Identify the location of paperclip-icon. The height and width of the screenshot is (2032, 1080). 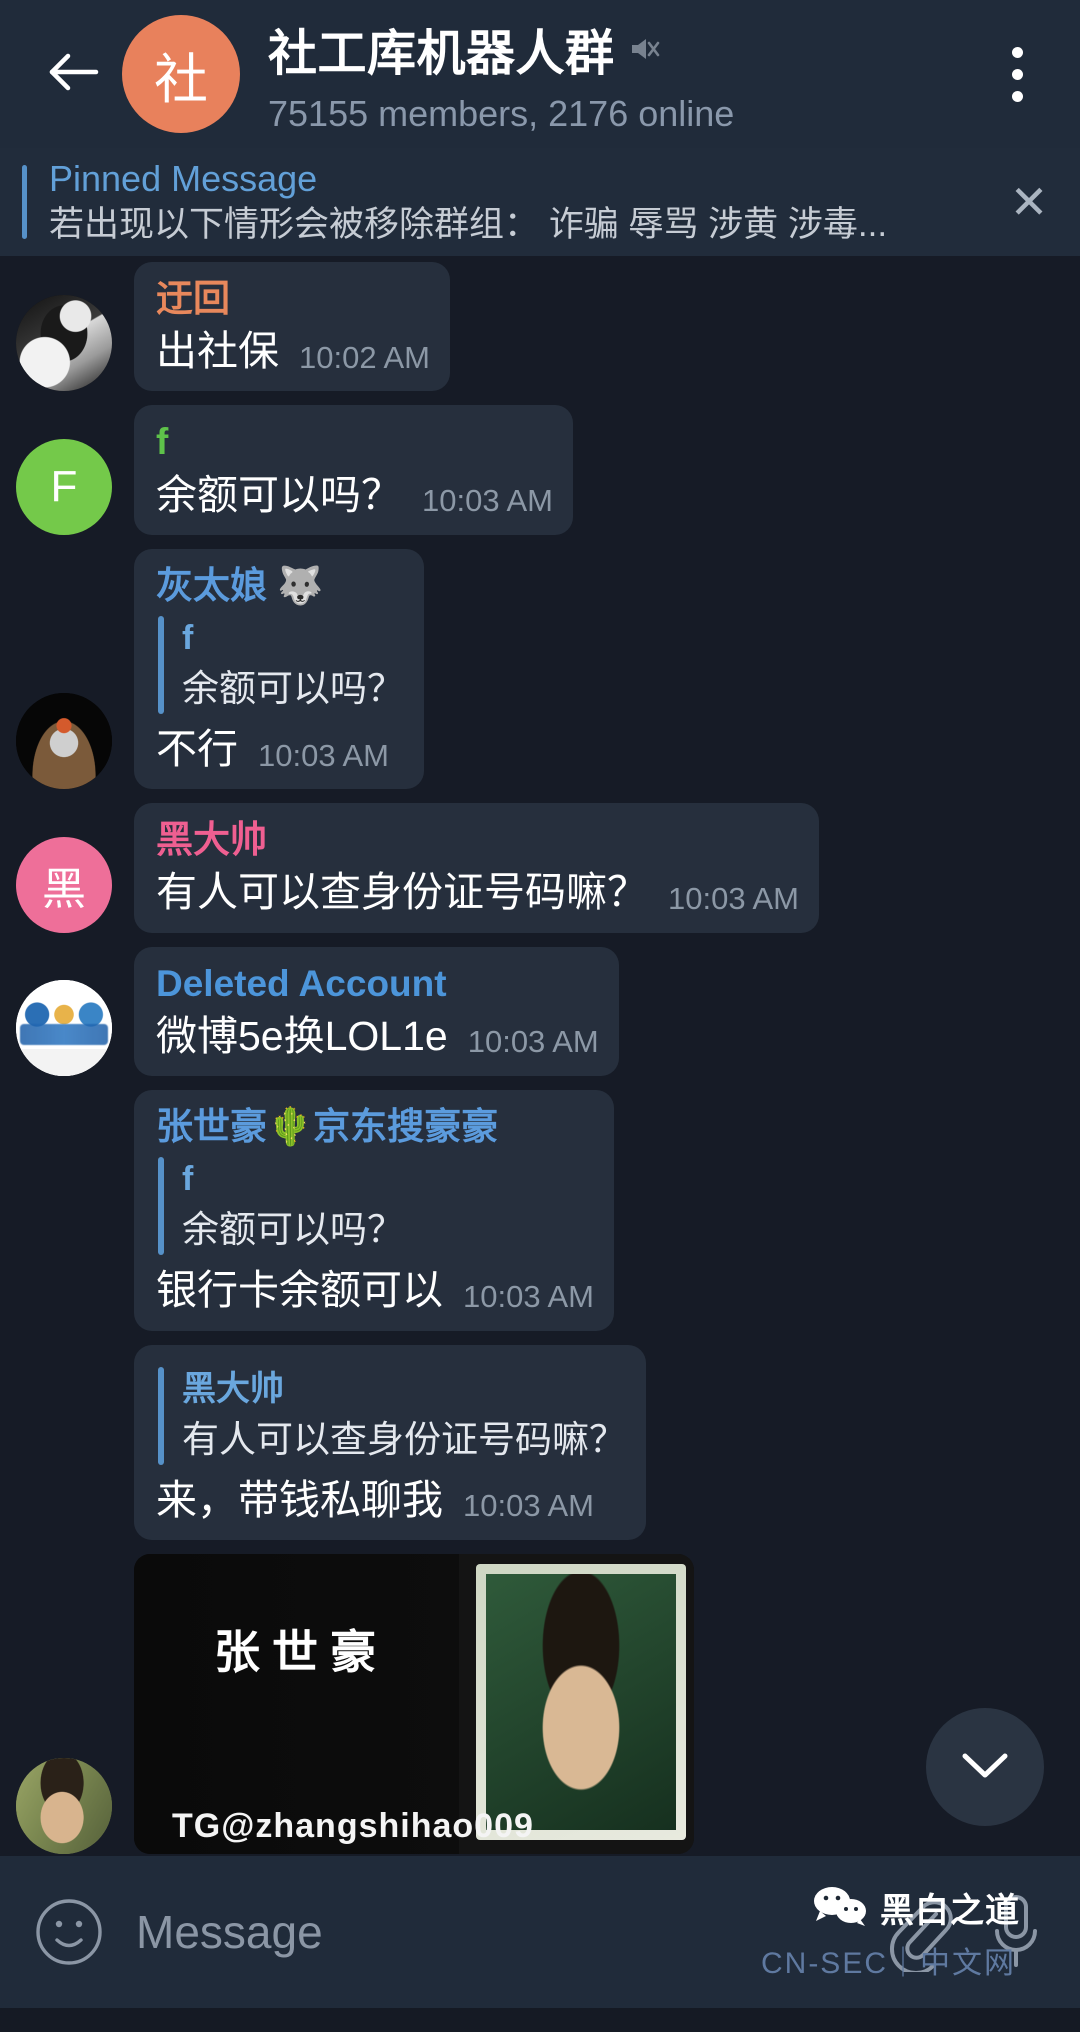
(919, 1934).